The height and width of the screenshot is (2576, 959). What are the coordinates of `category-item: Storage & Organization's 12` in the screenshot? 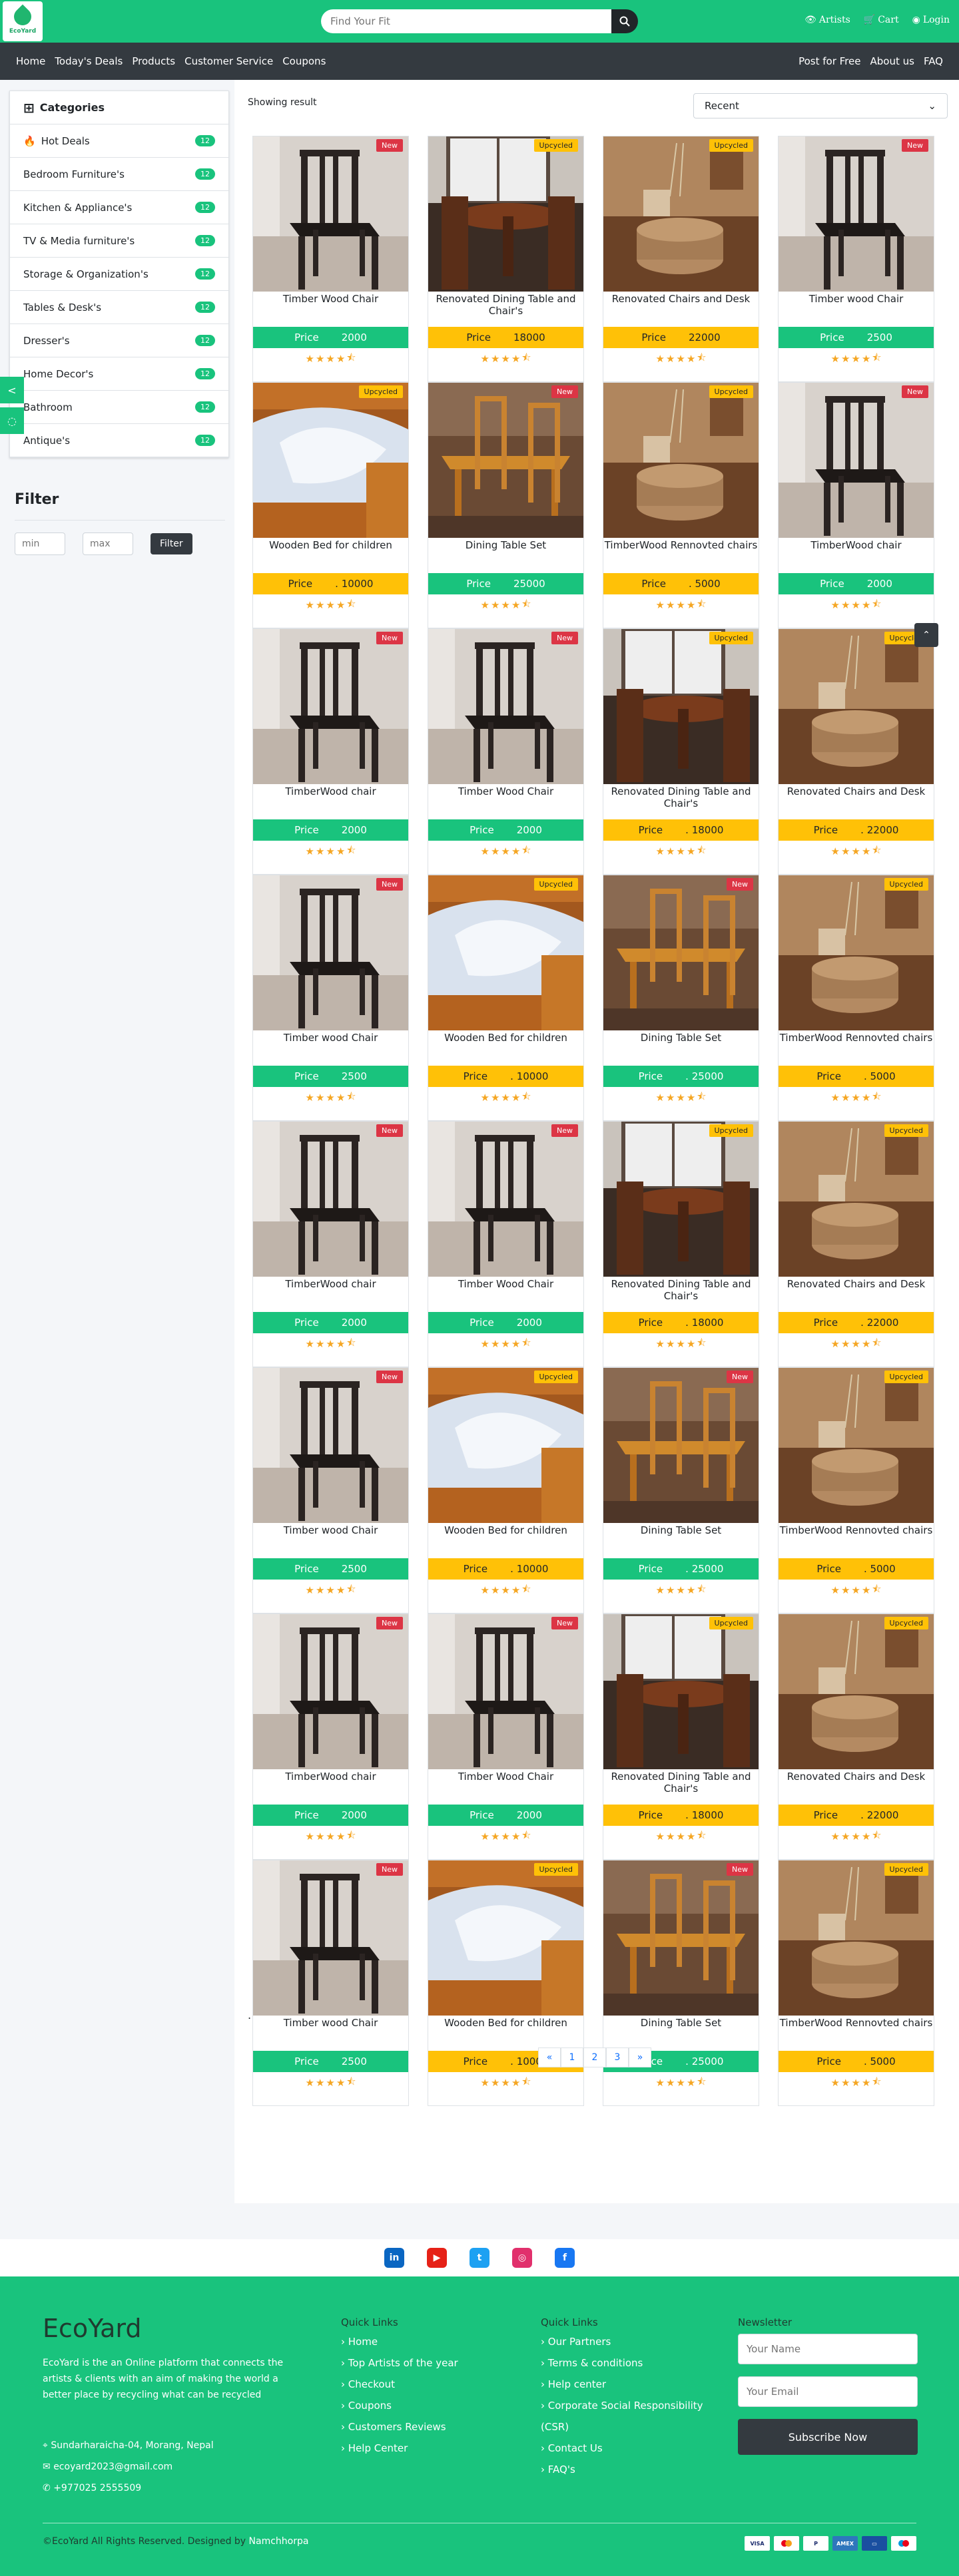 It's located at (119, 274).